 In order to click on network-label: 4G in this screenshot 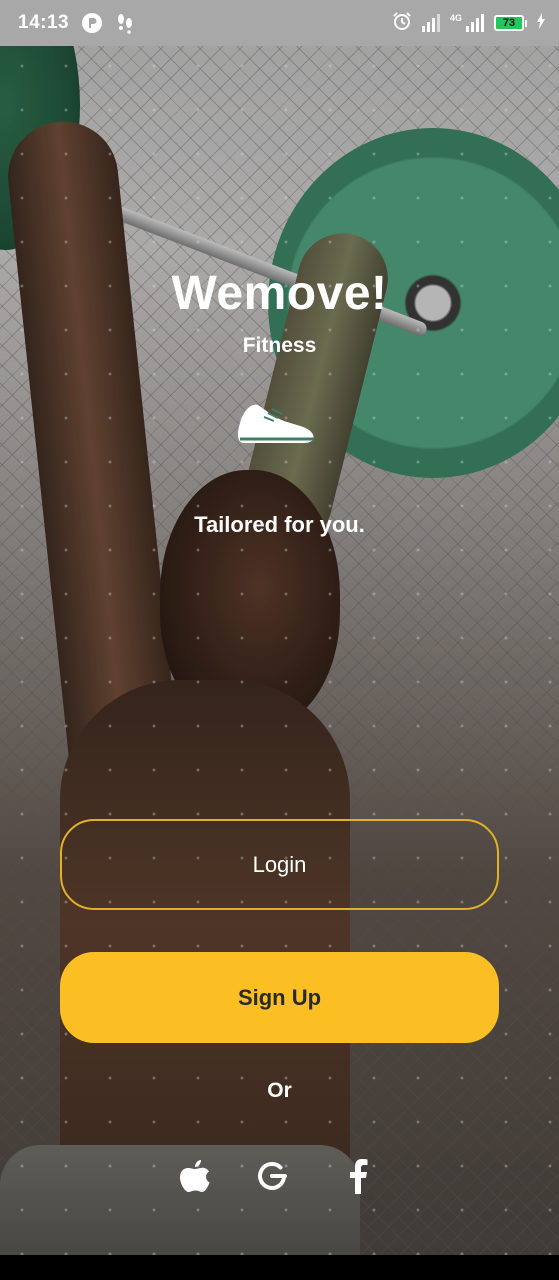, I will do `click(455, 18)`.